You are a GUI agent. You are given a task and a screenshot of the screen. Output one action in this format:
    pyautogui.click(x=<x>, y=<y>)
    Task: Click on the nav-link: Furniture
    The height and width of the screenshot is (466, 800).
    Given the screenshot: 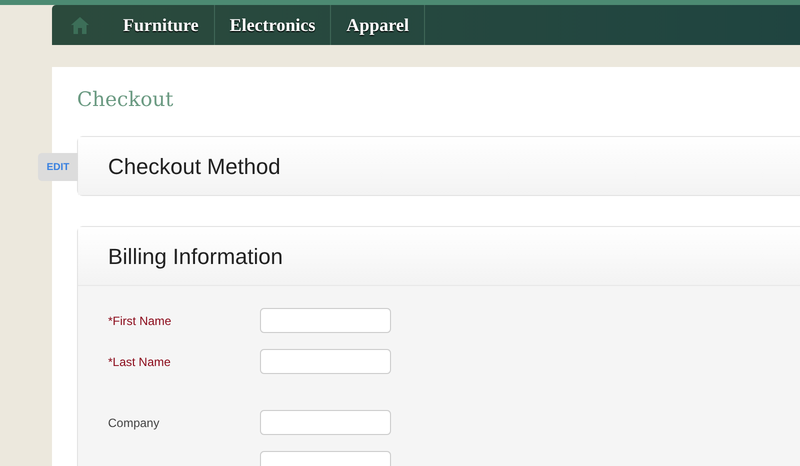 What is the action you would take?
    pyautogui.click(x=161, y=25)
    